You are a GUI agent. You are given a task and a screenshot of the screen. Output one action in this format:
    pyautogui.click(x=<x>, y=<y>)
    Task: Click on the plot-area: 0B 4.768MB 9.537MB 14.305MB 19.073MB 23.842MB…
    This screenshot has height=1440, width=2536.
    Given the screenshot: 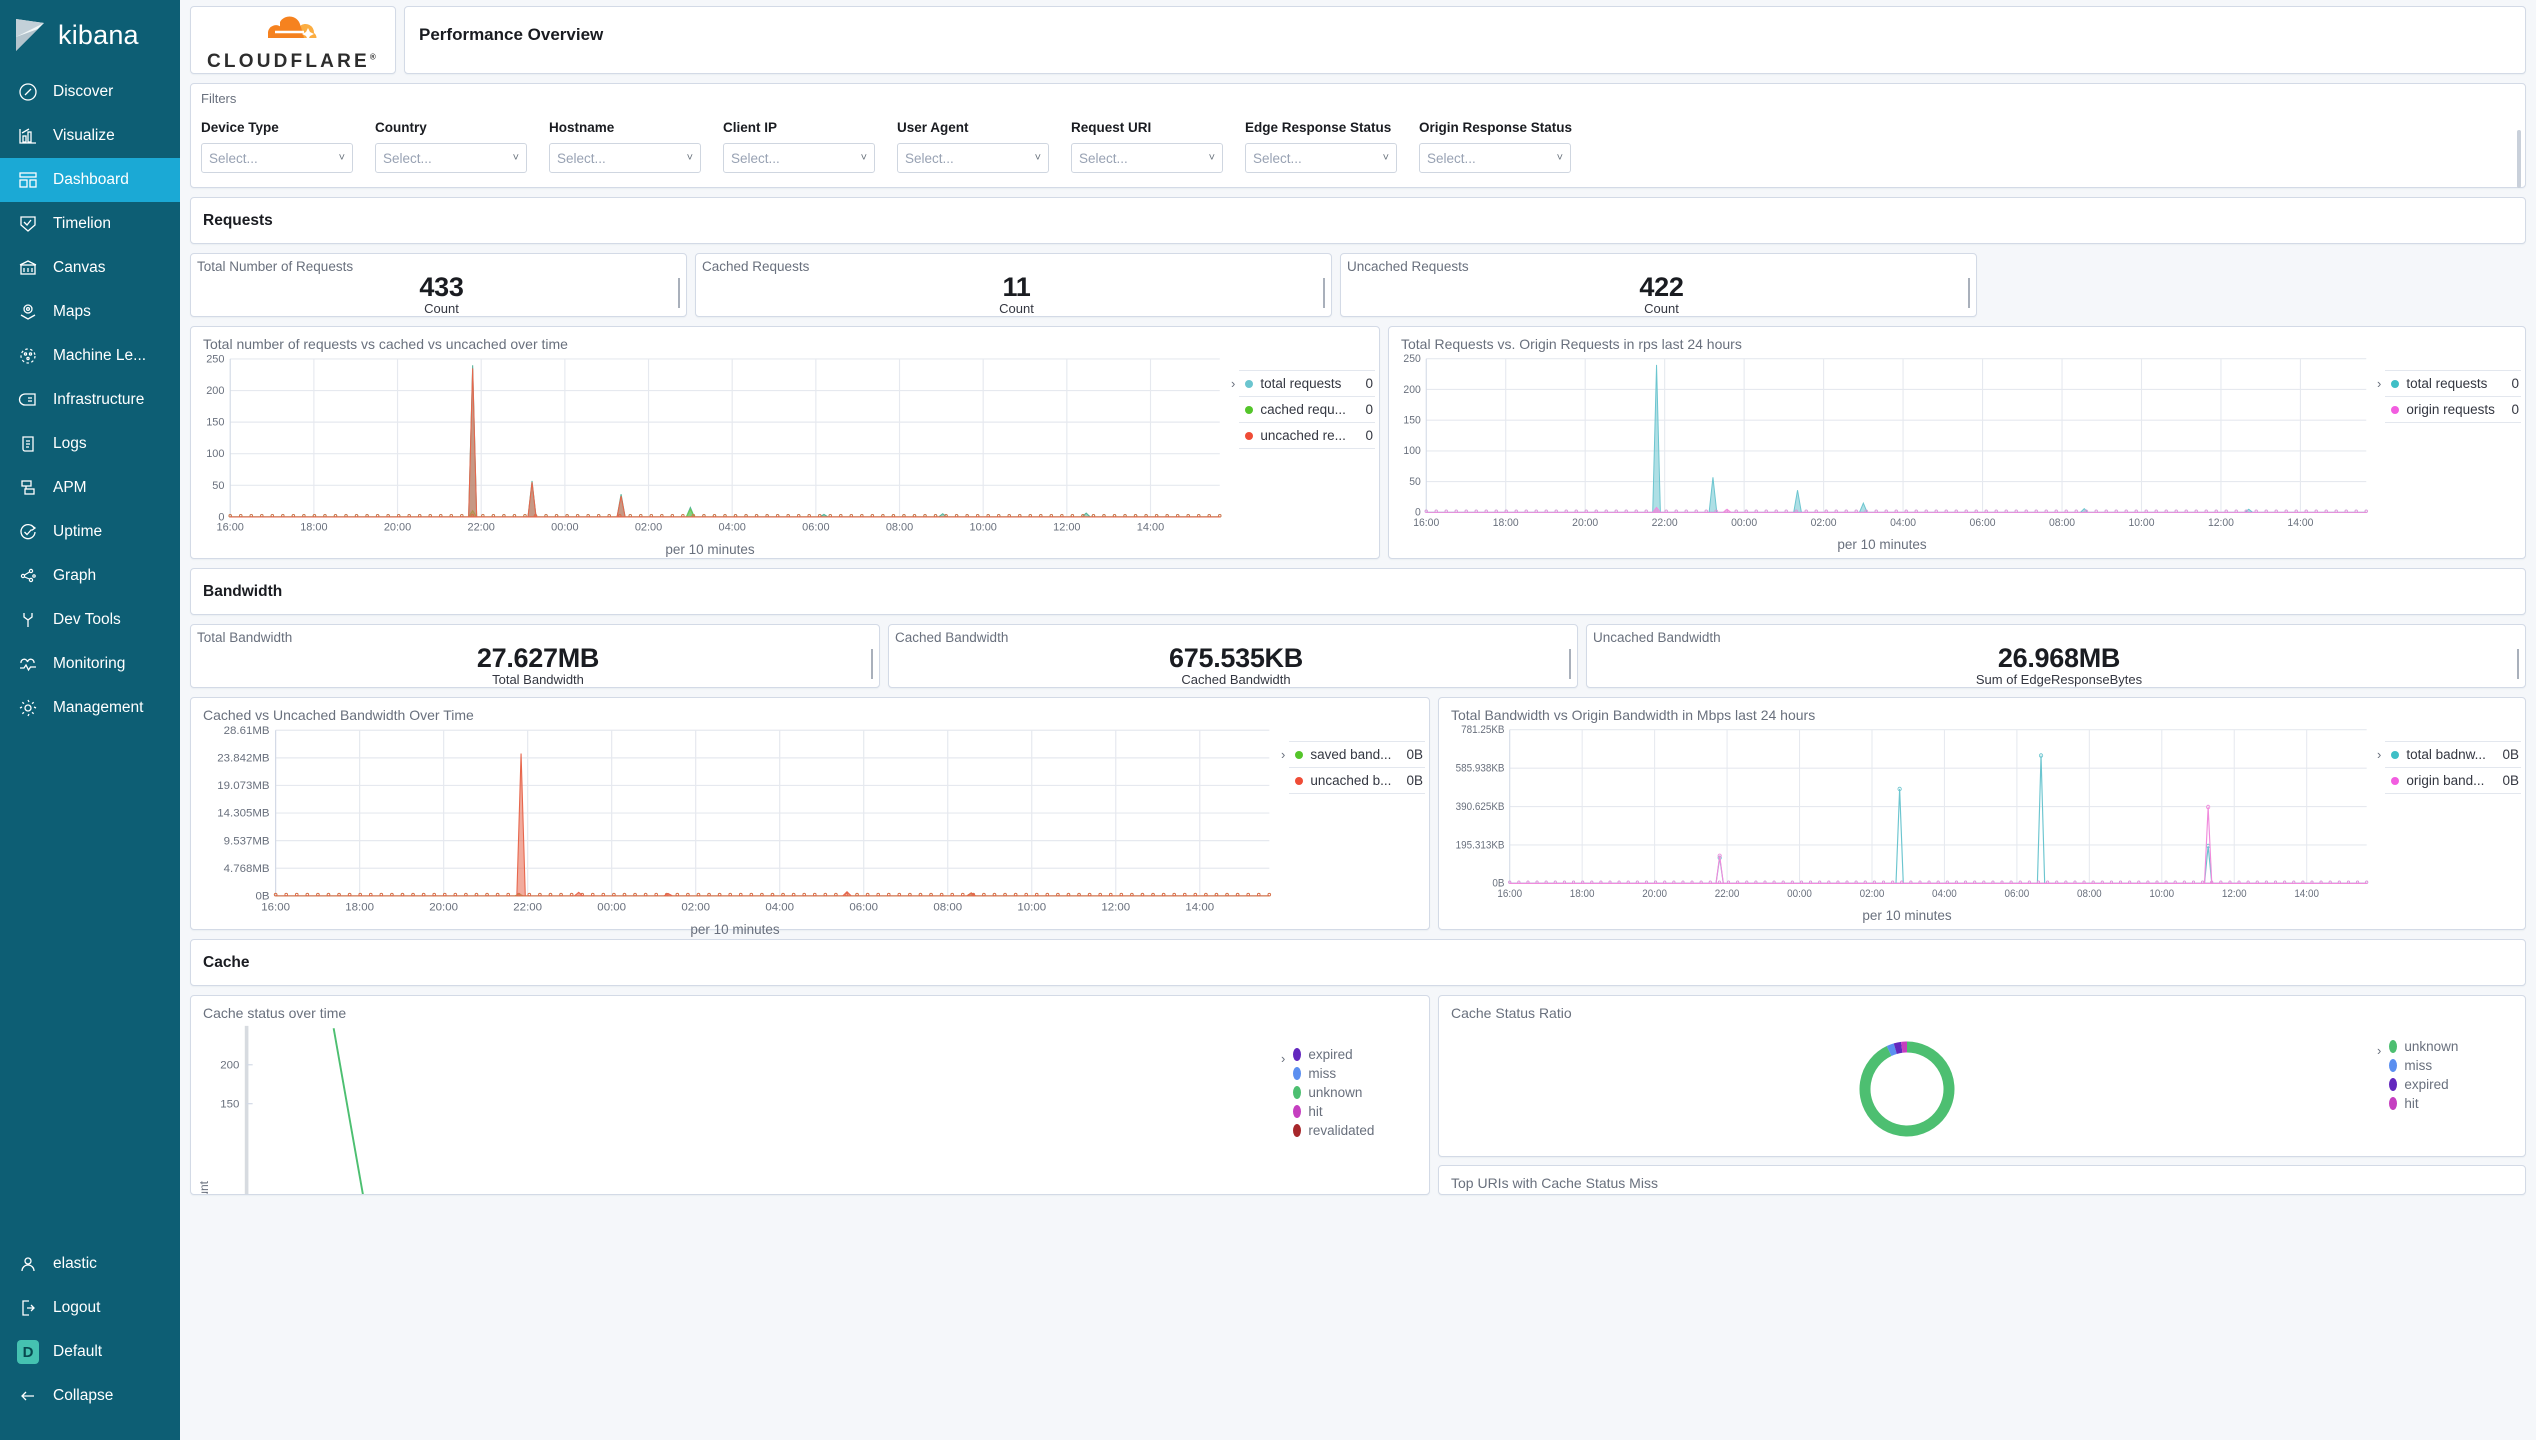 What is the action you would take?
    pyautogui.click(x=735, y=833)
    